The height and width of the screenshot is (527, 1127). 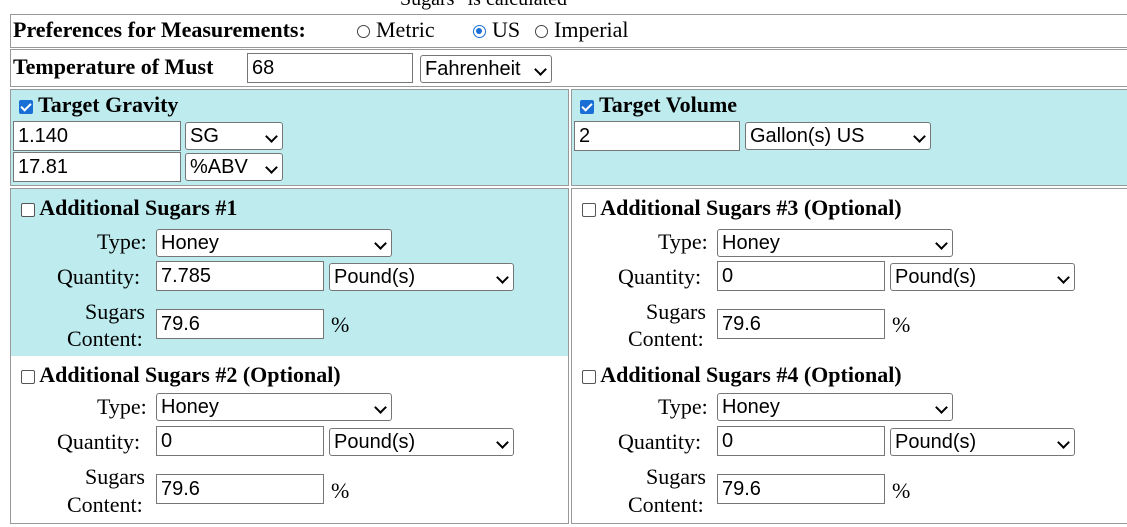 I want to click on sugars-3-type-value: Honey, so click(x=751, y=243).